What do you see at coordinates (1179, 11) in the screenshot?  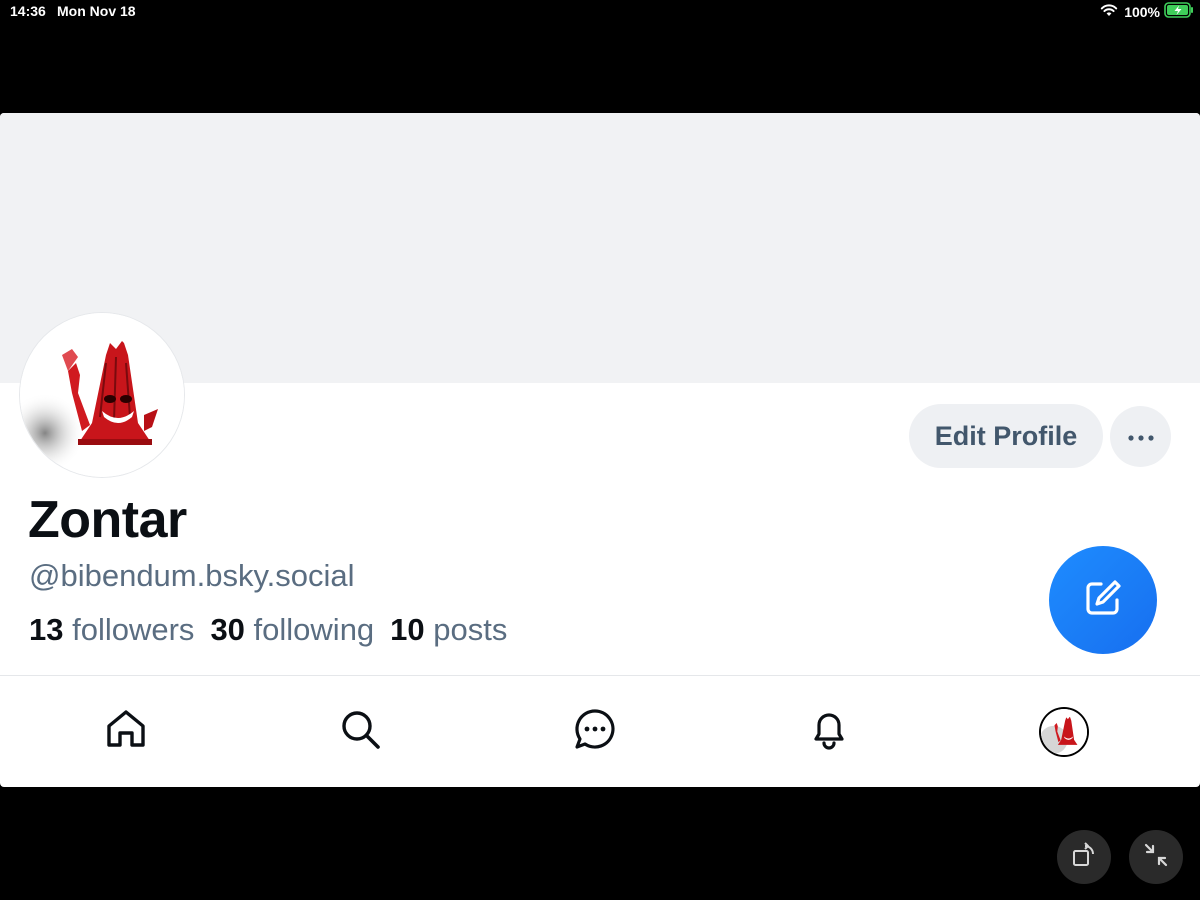 I see `battery-charging-icon` at bounding box center [1179, 11].